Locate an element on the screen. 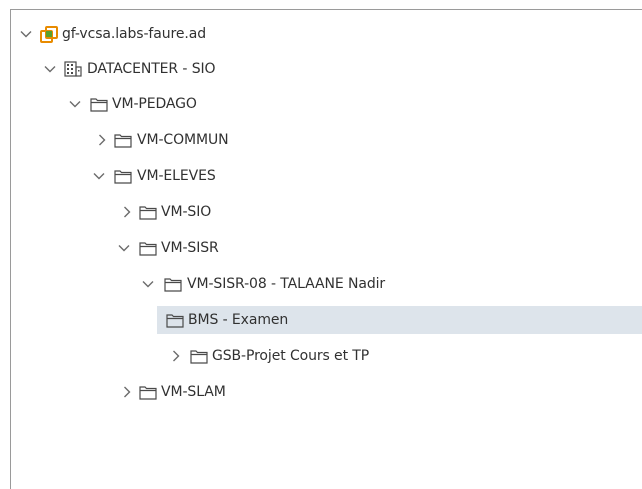 The image size is (642, 489). tree-node-vm-sio: VM-SIO is located at coordinates (326, 212).